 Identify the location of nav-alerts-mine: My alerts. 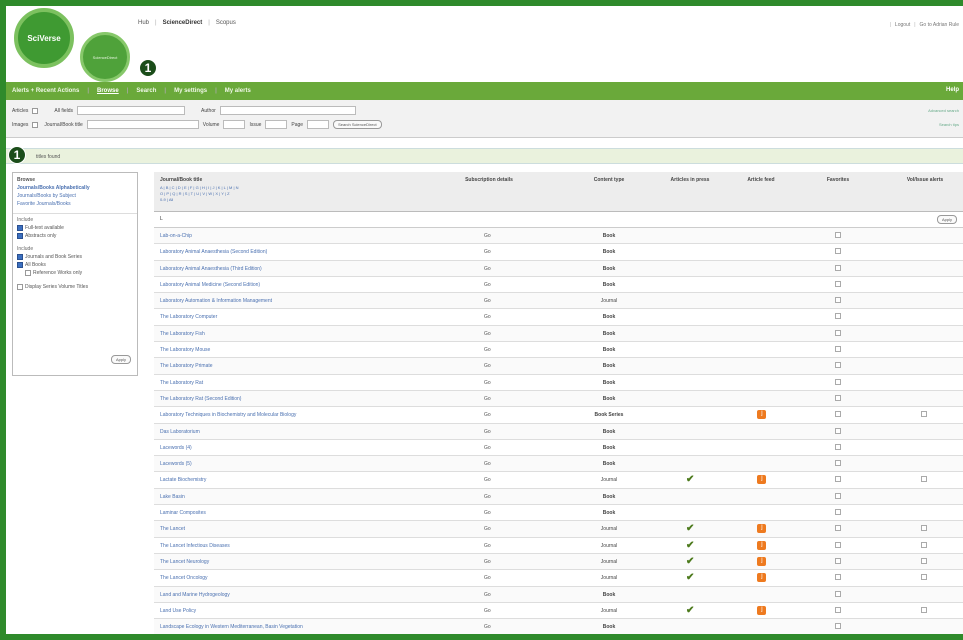
(238, 91).